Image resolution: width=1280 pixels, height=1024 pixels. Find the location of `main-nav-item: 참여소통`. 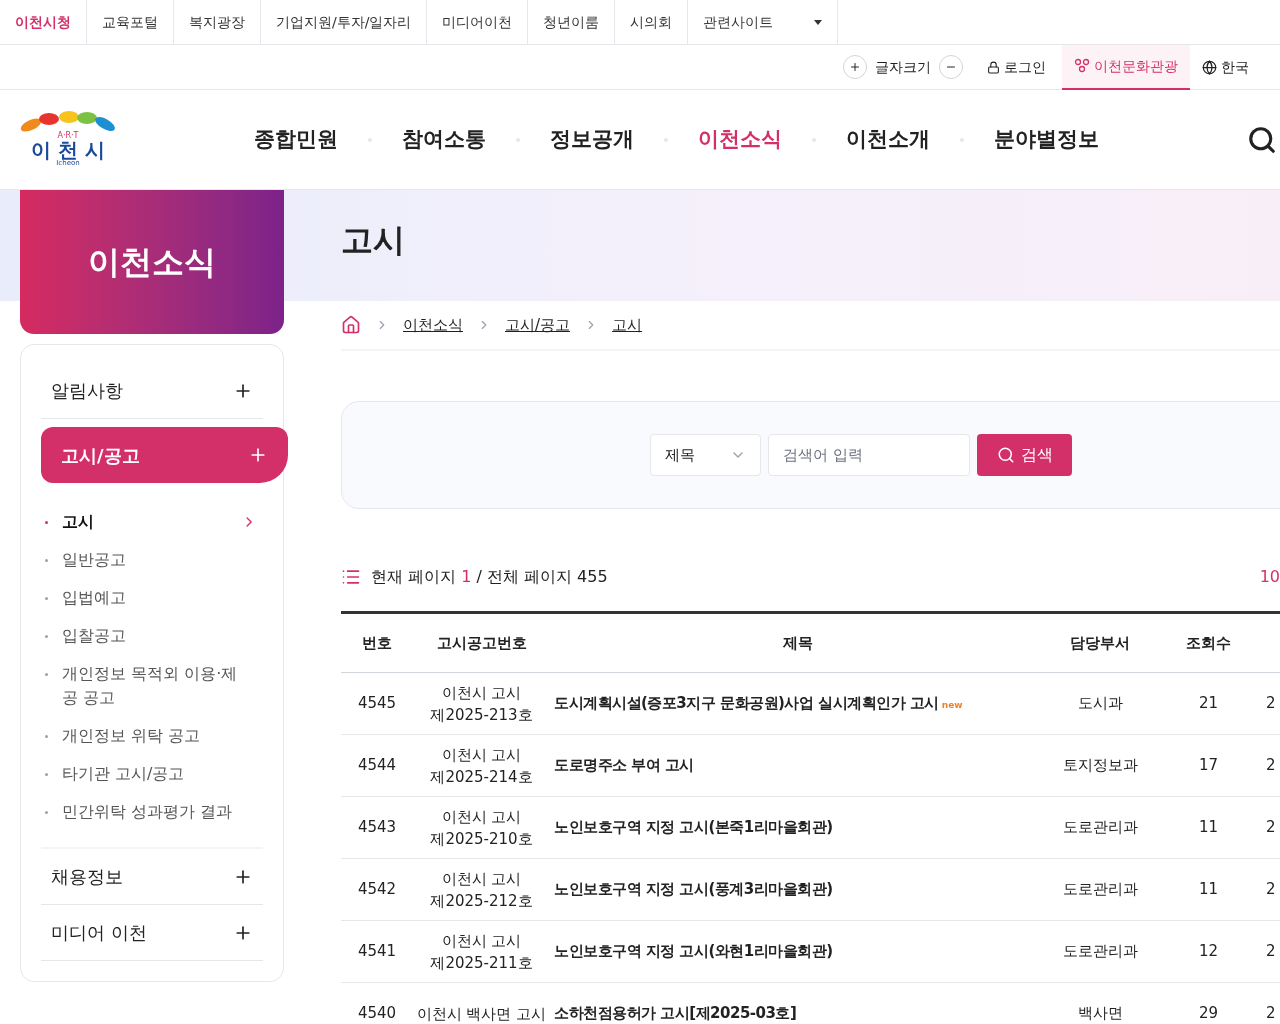

main-nav-item: 참여소통 is located at coordinates (444, 139).